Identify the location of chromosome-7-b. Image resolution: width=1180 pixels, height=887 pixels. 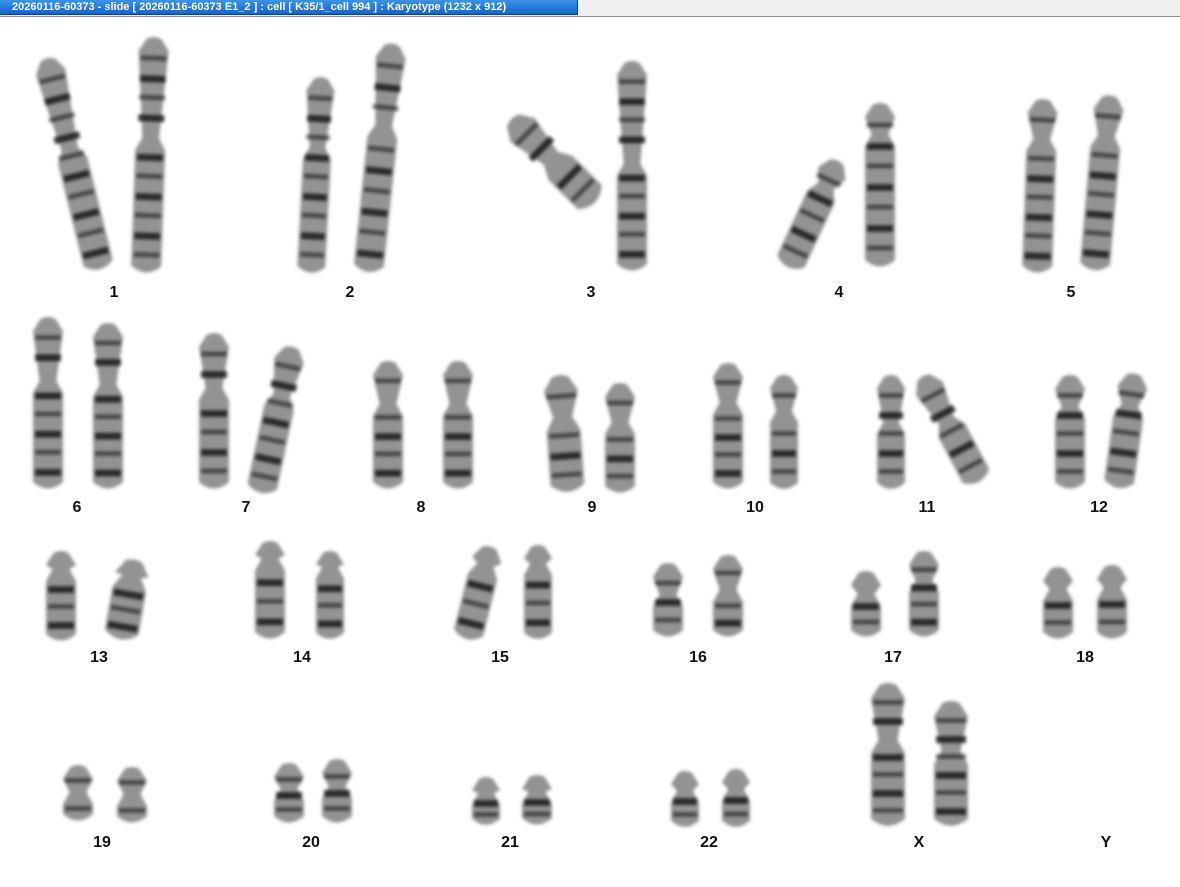
(276, 420).